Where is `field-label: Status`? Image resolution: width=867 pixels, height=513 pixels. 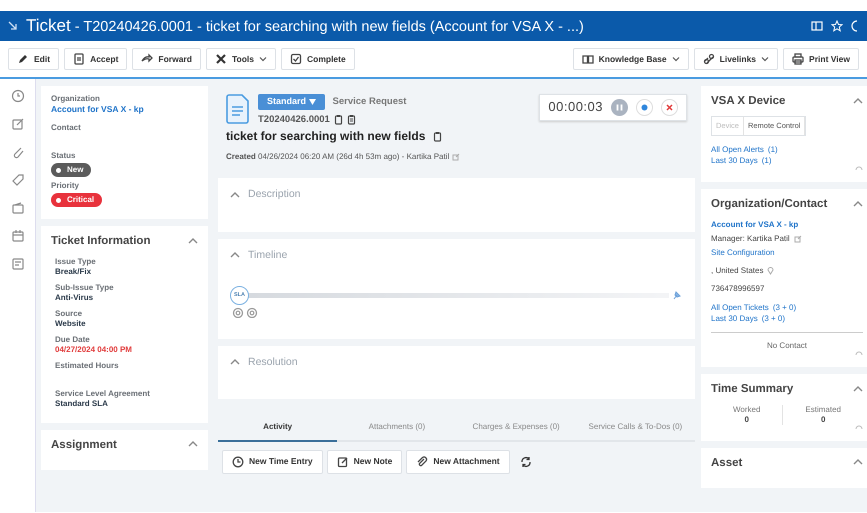 field-label: Status is located at coordinates (63, 156).